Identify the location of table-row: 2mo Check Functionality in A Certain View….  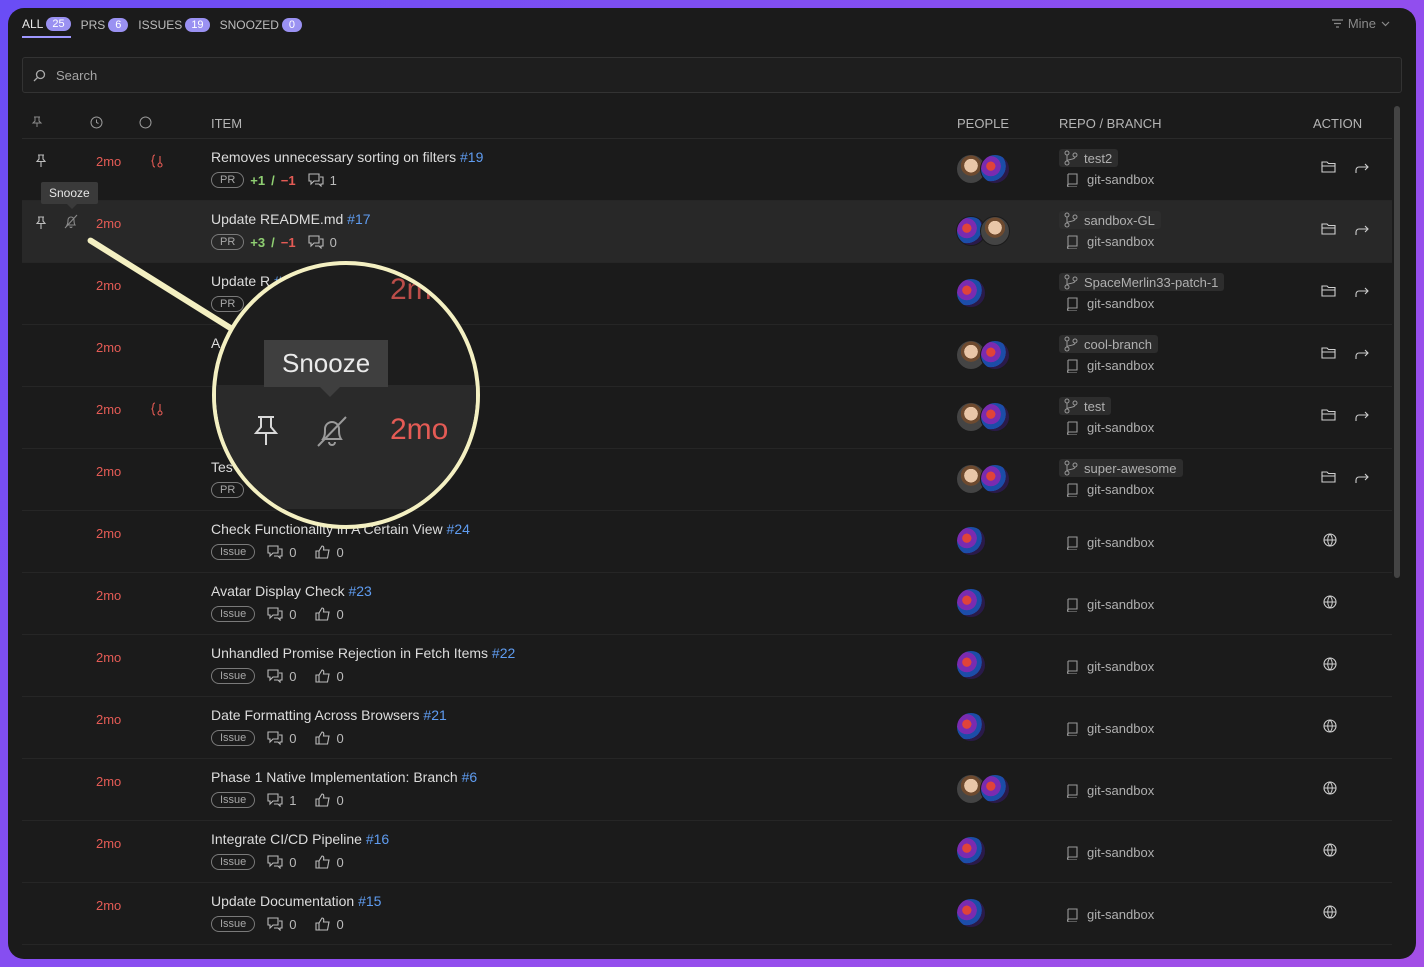
(707, 542).